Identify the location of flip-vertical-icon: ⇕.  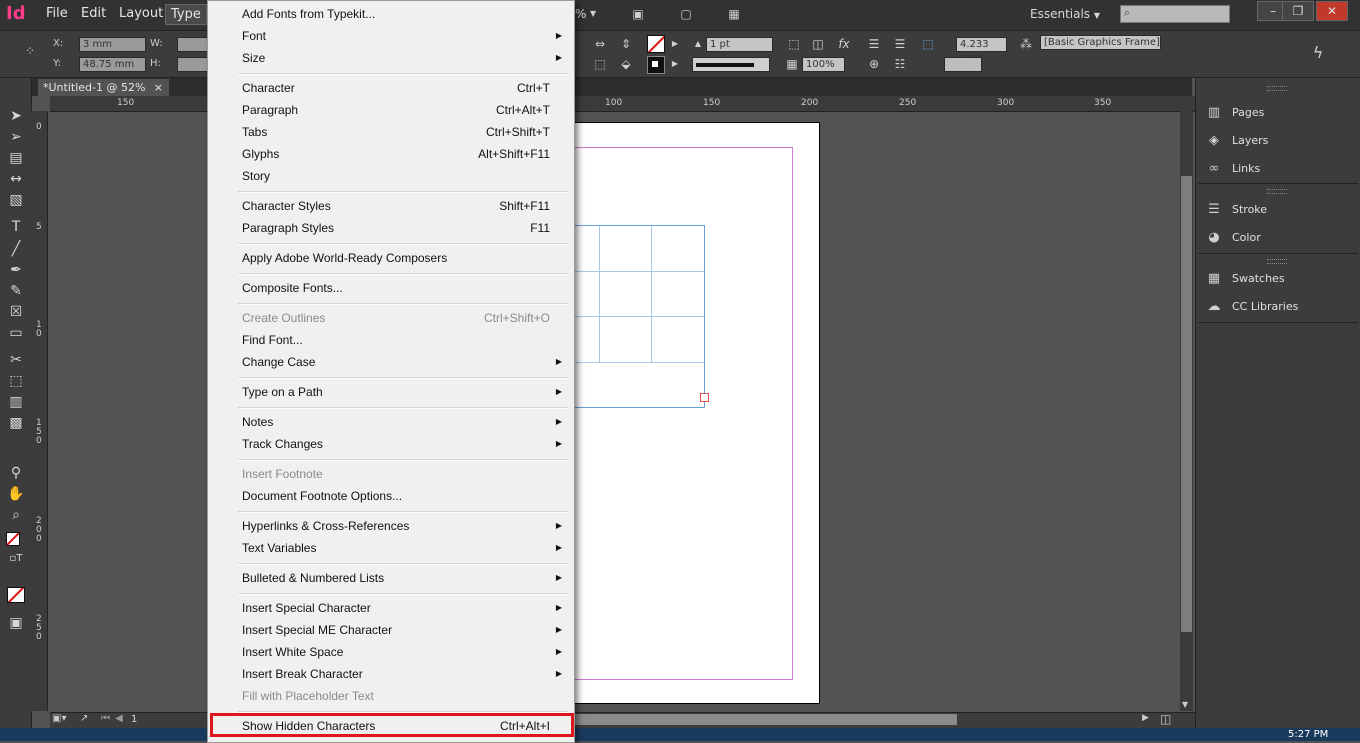
(626, 44).